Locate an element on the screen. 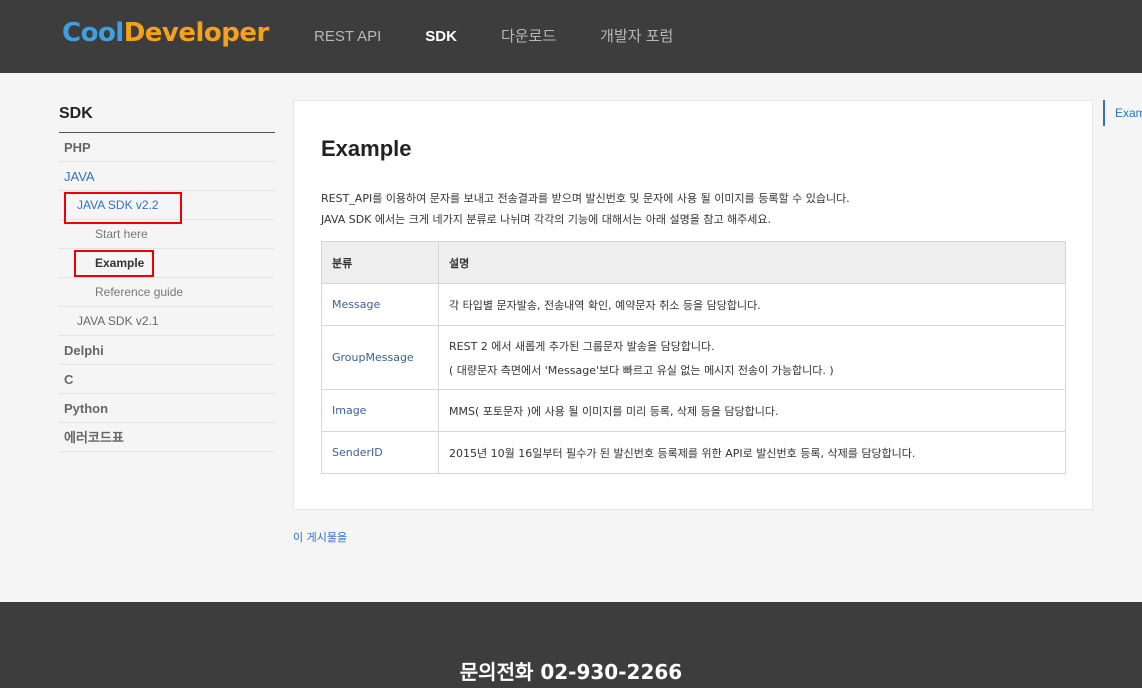  sidebar-item-start-here: Start here is located at coordinates (167, 234).